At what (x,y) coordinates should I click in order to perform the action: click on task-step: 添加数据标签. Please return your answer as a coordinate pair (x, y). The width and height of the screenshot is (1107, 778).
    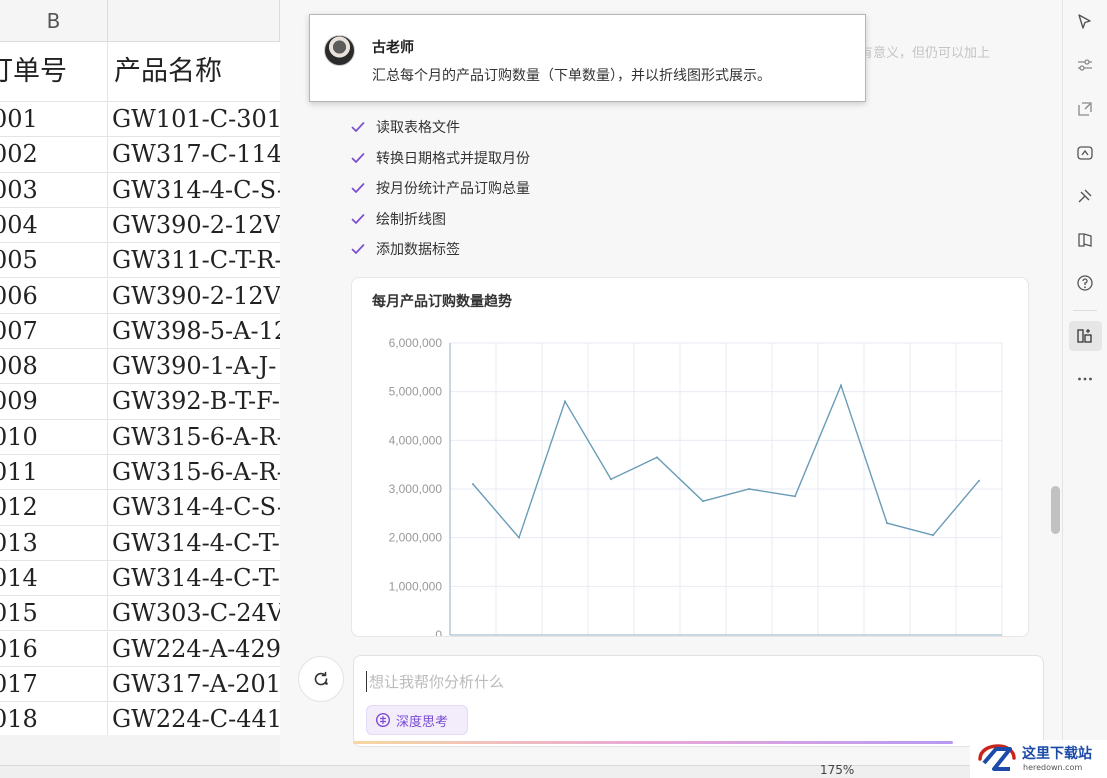
    Looking at the image, I should click on (440, 249).